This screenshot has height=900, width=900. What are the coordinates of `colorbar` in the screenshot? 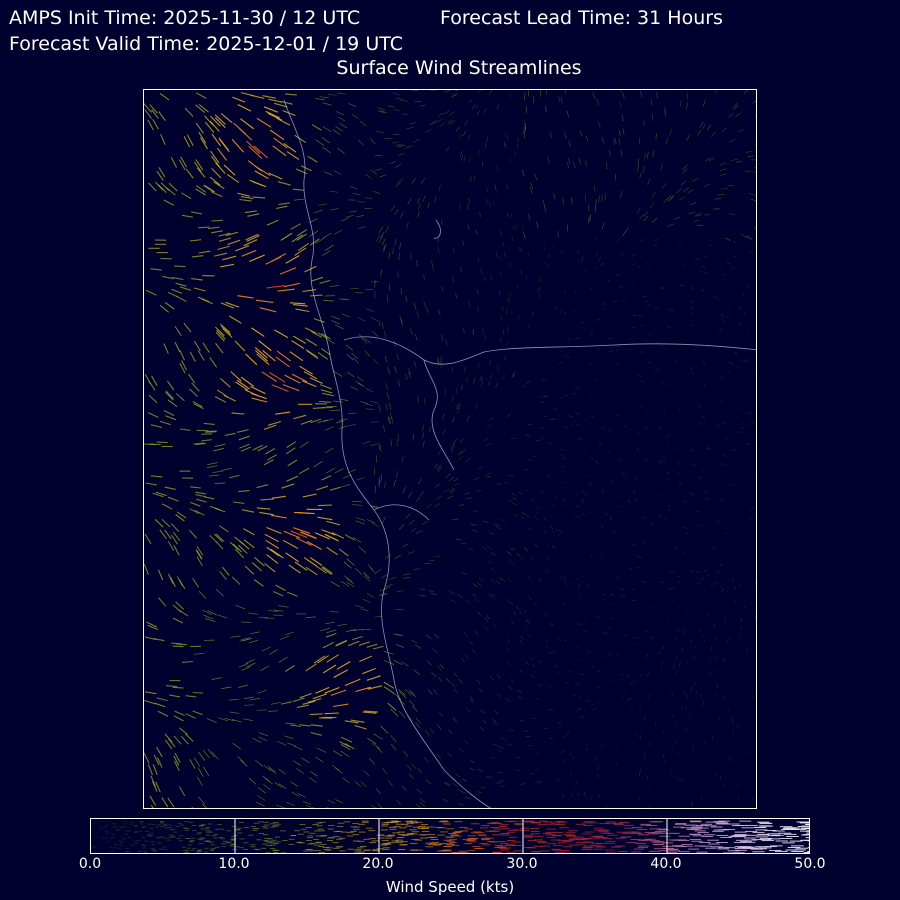 It's located at (450, 836).